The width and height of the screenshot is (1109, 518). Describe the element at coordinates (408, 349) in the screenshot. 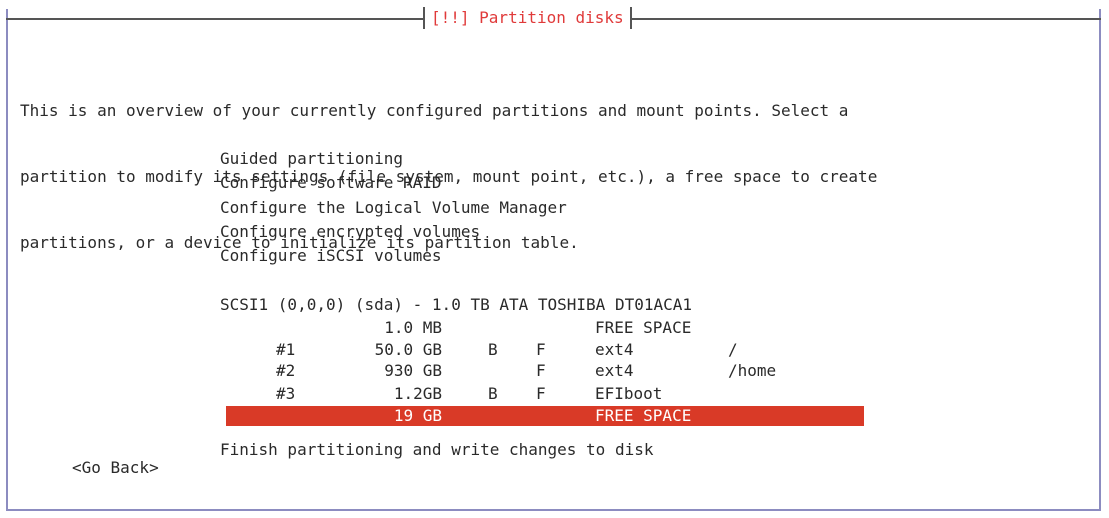

I see `row-size: 50.0 GB` at that location.